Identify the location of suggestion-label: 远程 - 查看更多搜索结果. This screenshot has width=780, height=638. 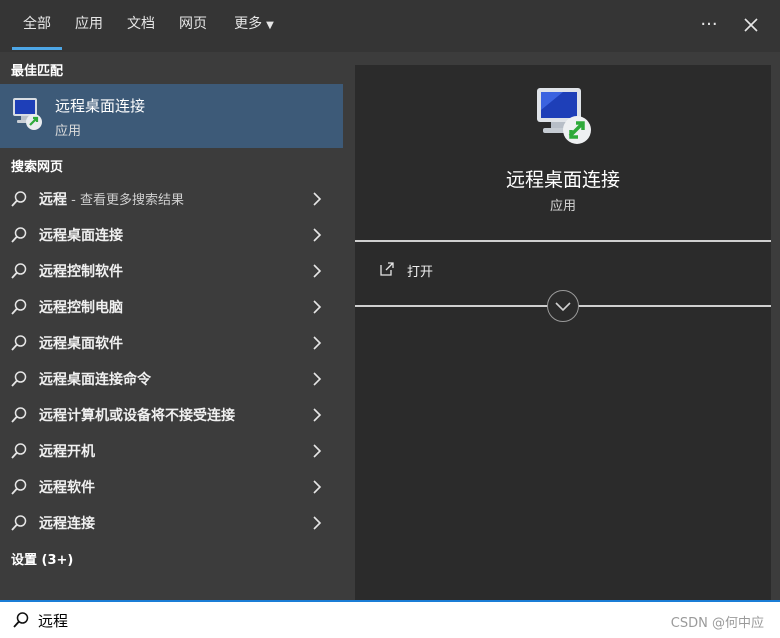
(111, 199).